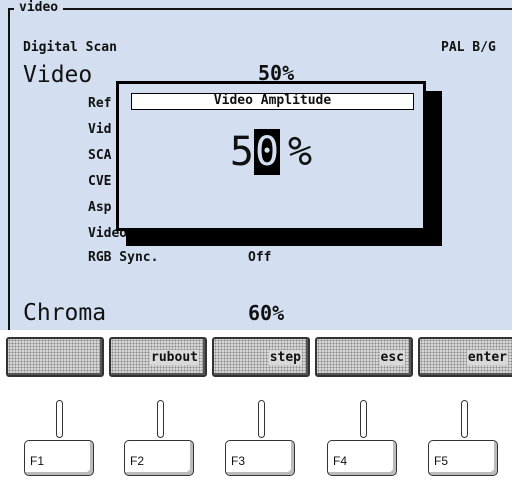 The image size is (512, 480). Describe the element at coordinates (465, 357) in the screenshot. I see `enter-button: enter` at that location.